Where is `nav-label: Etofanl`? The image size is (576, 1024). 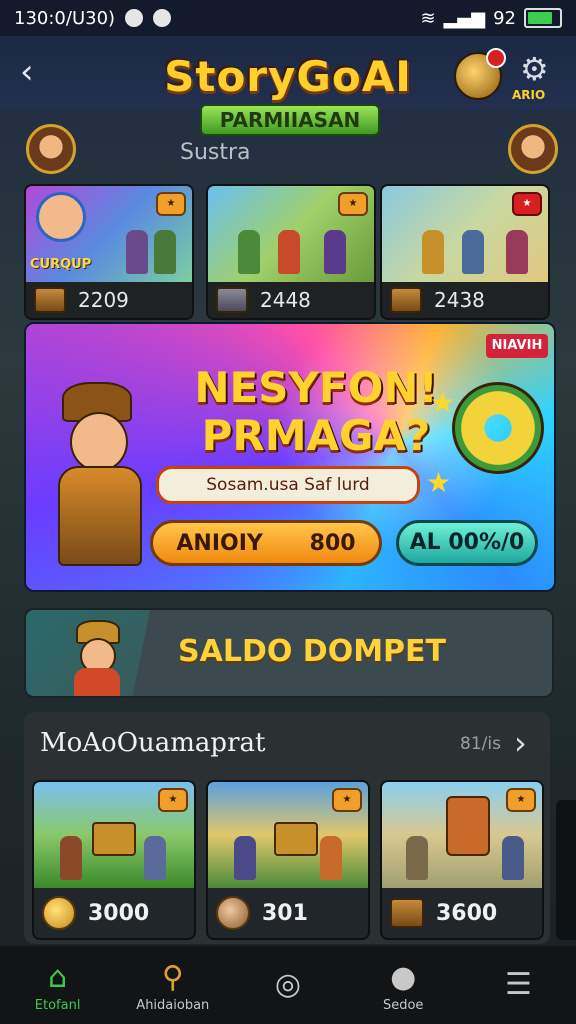 nav-label: Etofanl is located at coordinates (57, 1005).